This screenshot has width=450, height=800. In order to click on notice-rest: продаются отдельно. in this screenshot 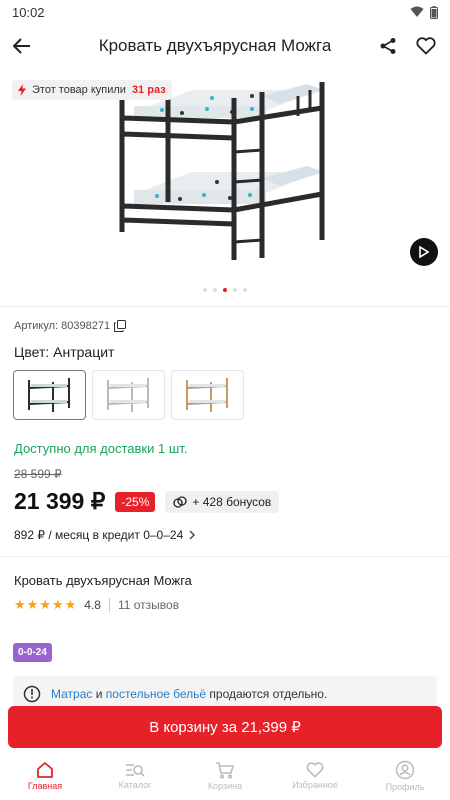, I will do `click(267, 694)`.